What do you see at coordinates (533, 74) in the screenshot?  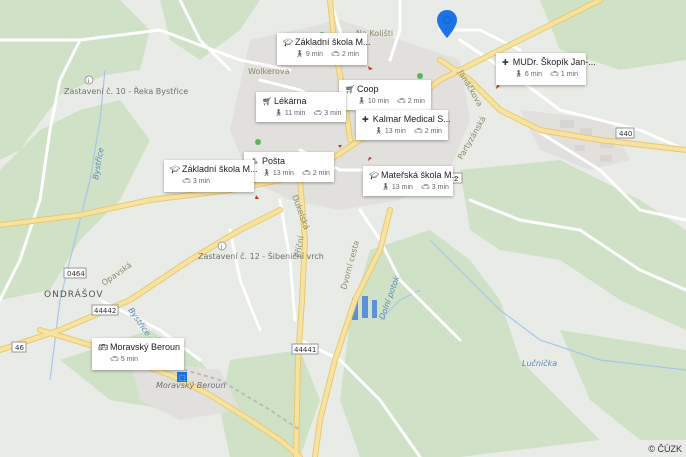 I see `walk-time: 6 min` at bounding box center [533, 74].